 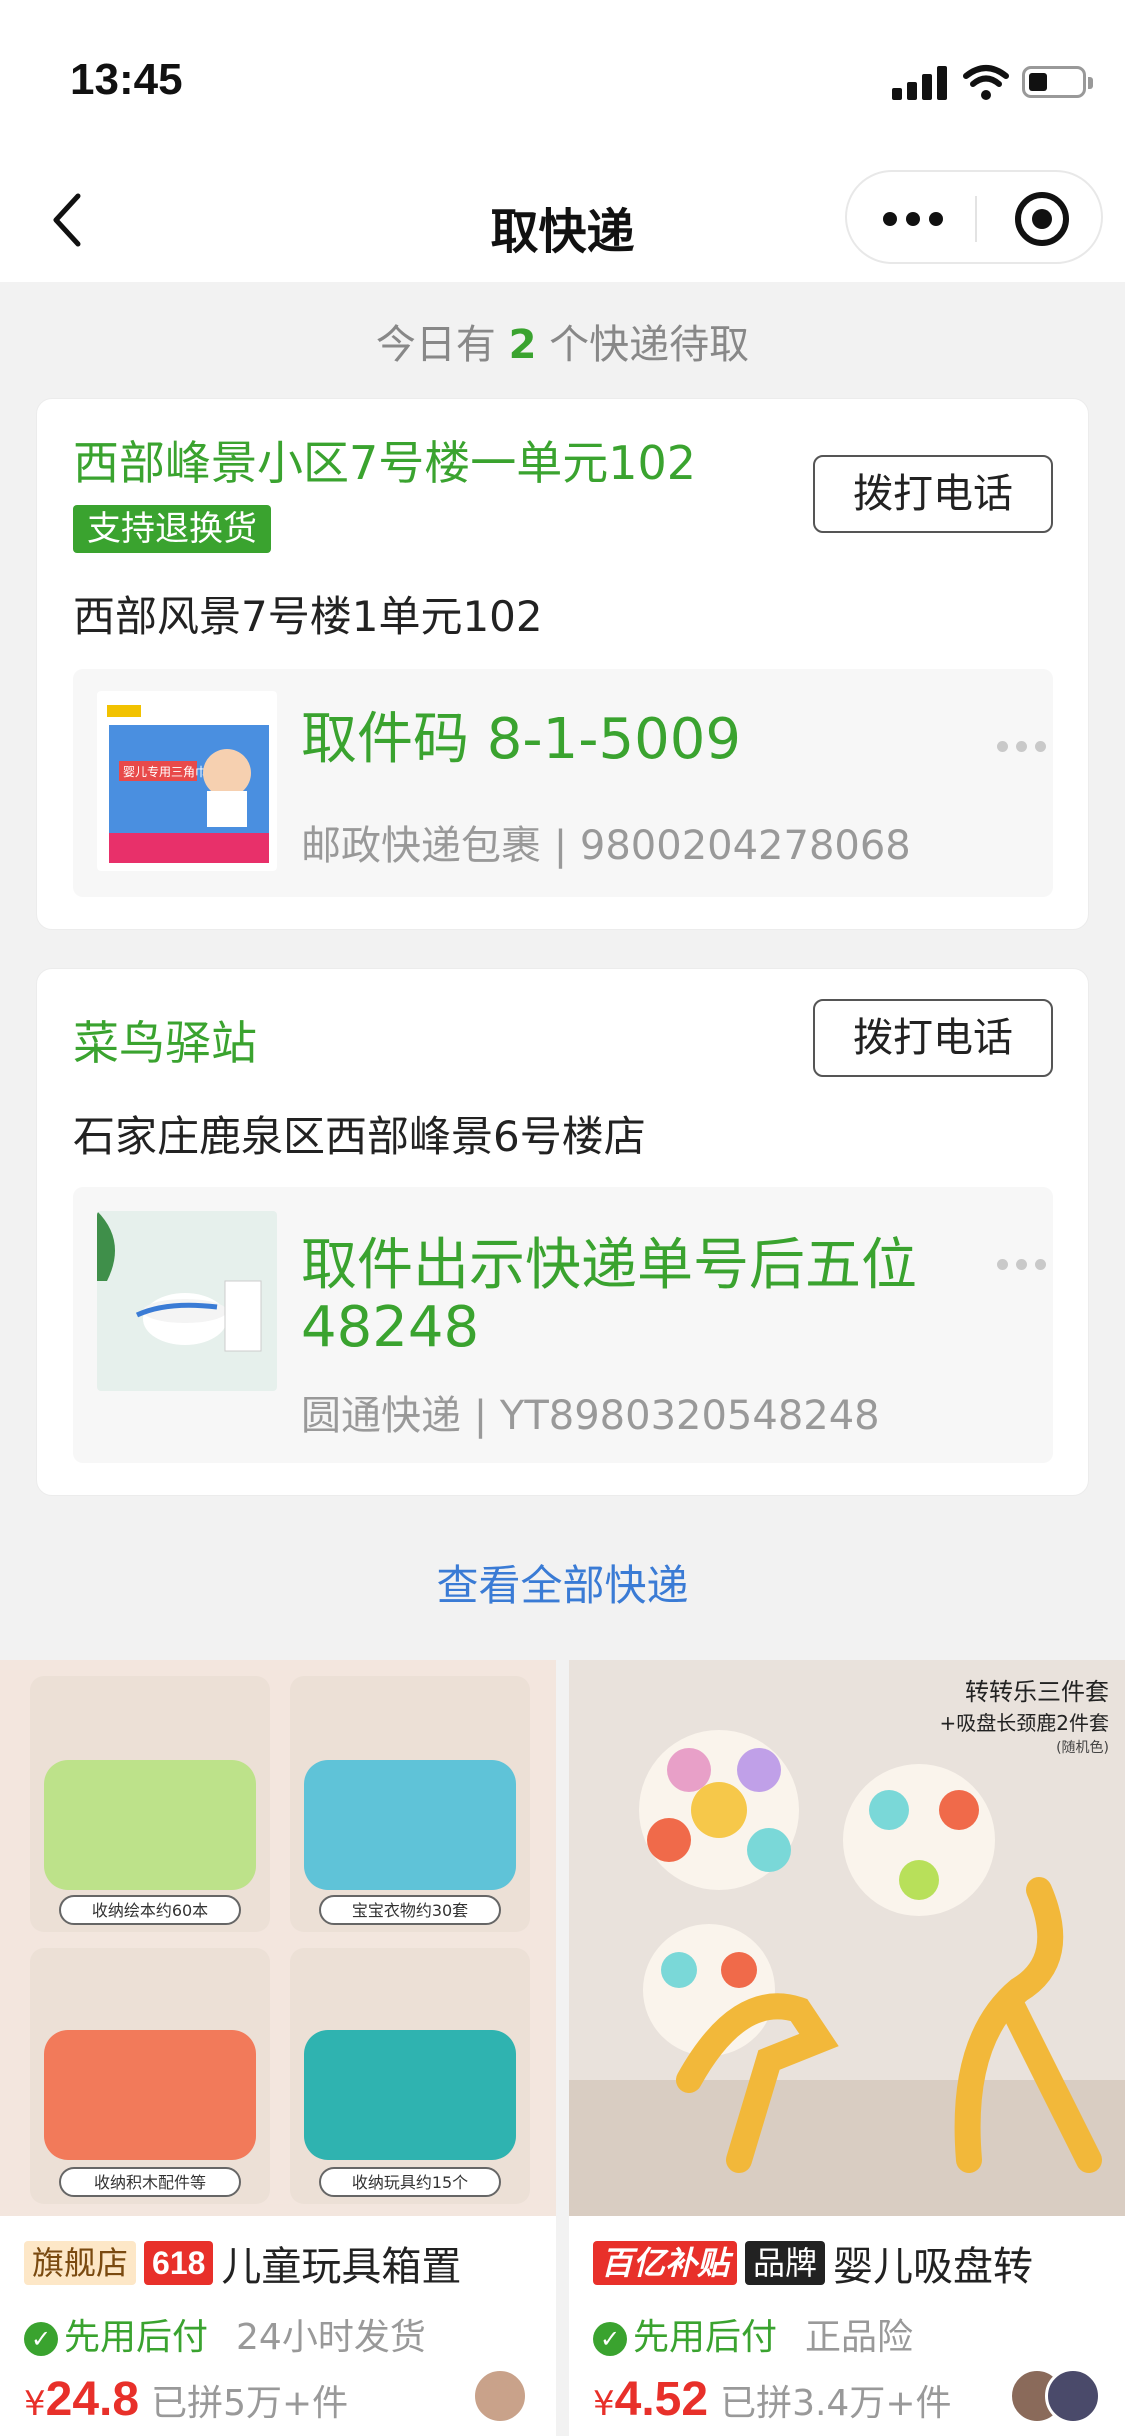 What do you see at coordinates (410, 2182) in the screenshot?
I see `image-caption: 收纳玩具约15个` at bounding box center [410, 2182].